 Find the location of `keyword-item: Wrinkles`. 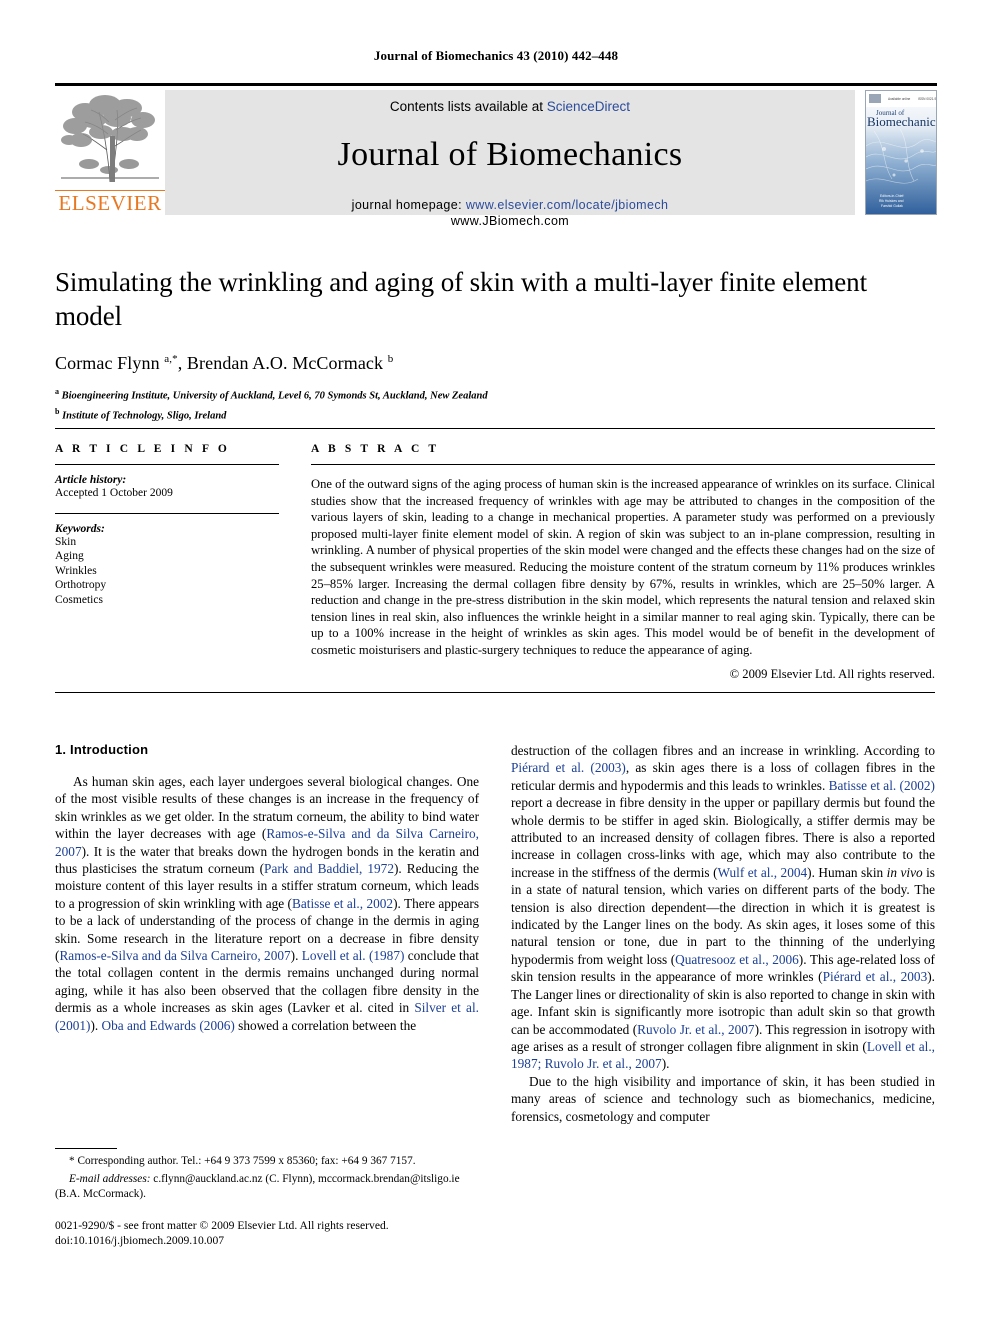

keyword-item: Wrinkles is located at coordinates (76, 570).